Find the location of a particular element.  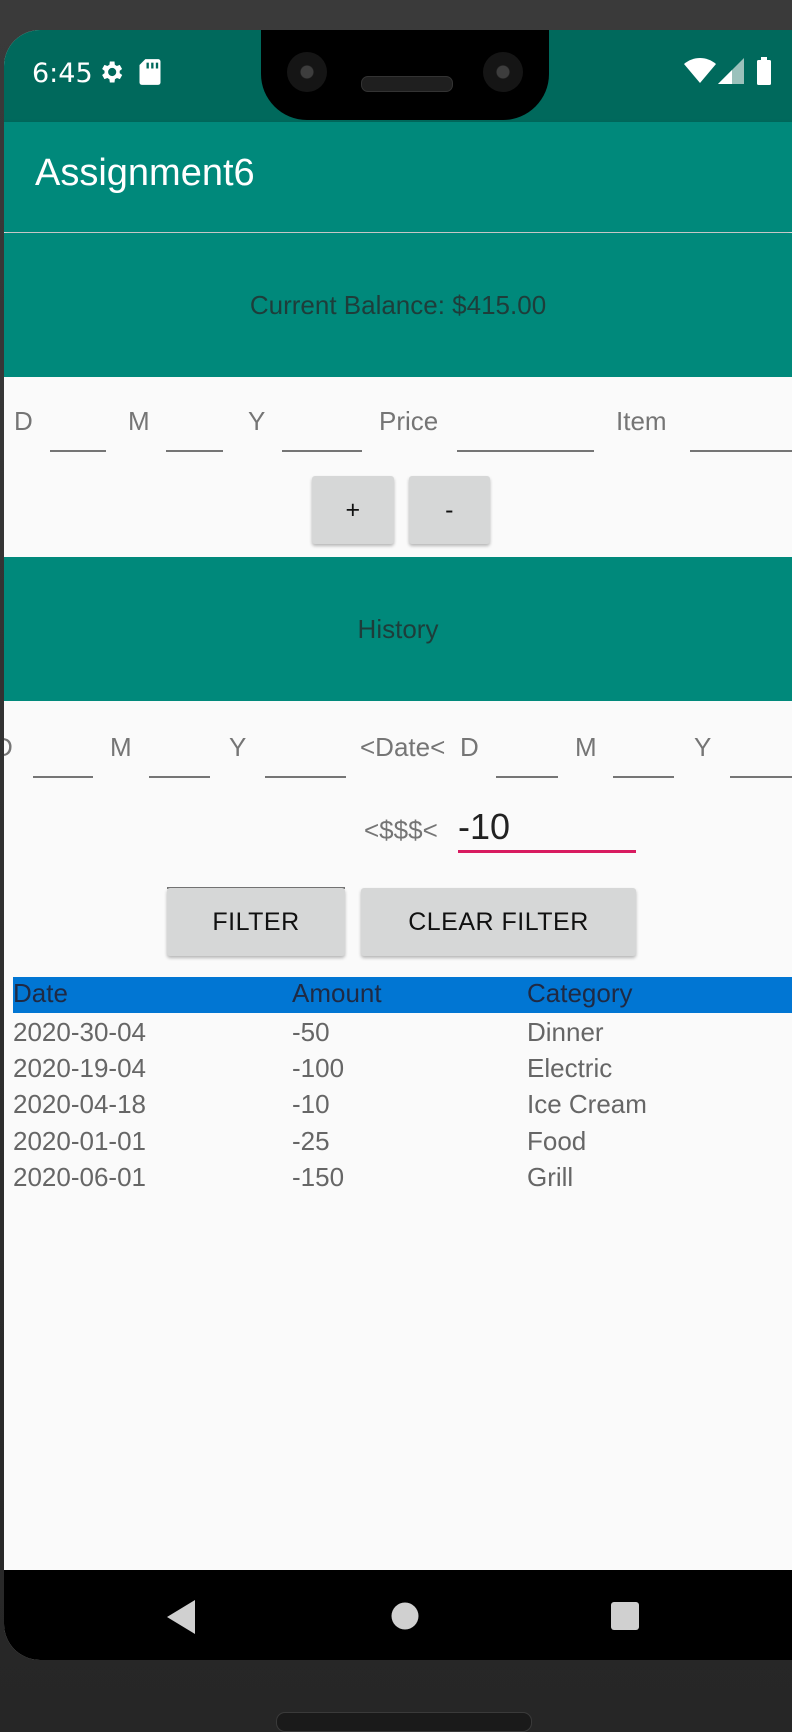

history-banner: History is located at coordinates (398, 629).